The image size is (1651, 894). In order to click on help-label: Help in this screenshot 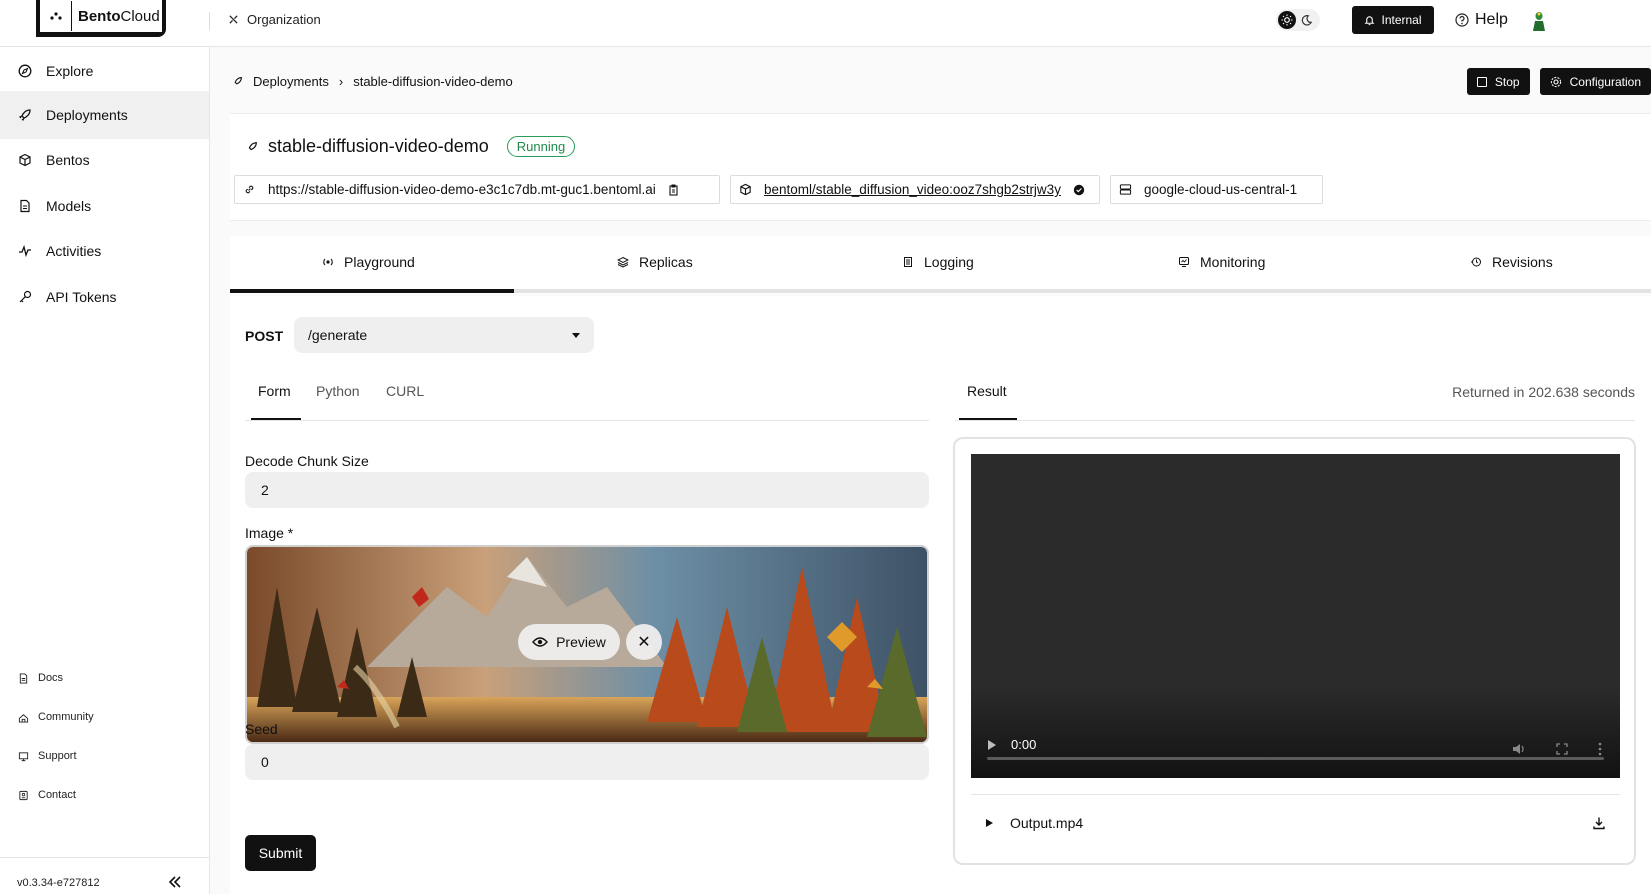, I will do `click(1491, 19)`.